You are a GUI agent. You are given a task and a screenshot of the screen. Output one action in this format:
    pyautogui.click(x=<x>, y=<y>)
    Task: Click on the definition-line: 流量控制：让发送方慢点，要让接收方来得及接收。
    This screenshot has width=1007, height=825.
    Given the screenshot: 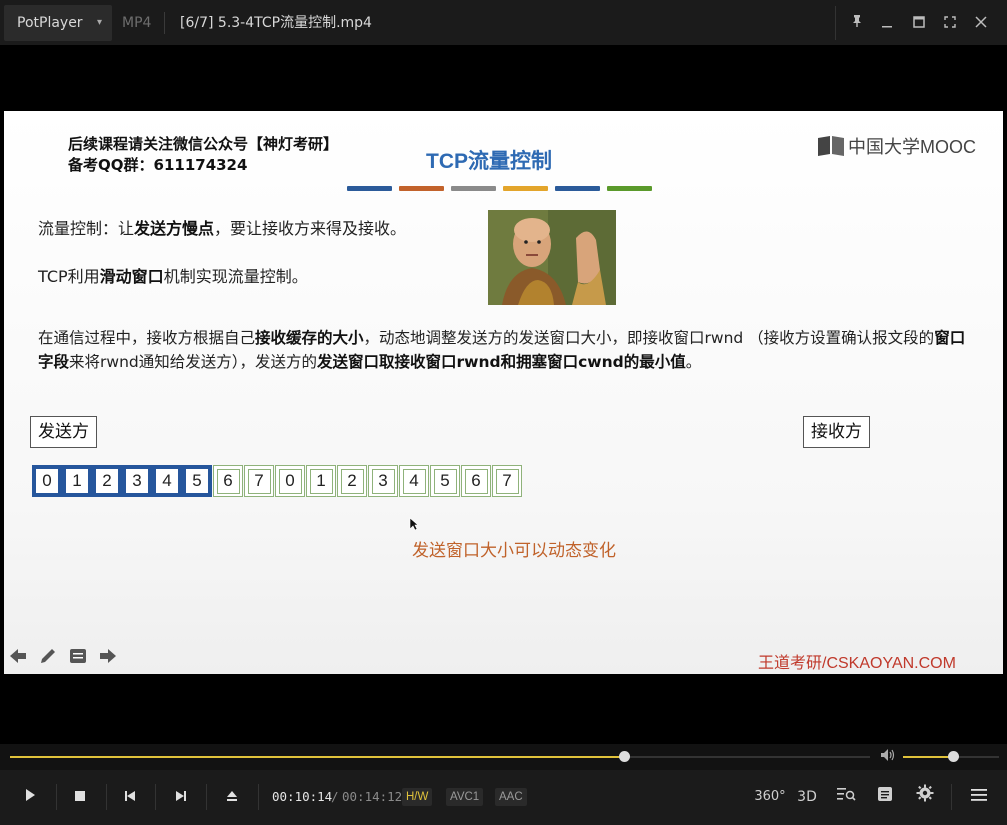 What is the action you would take?
    pyautogui.click(x=222, y=227)
    